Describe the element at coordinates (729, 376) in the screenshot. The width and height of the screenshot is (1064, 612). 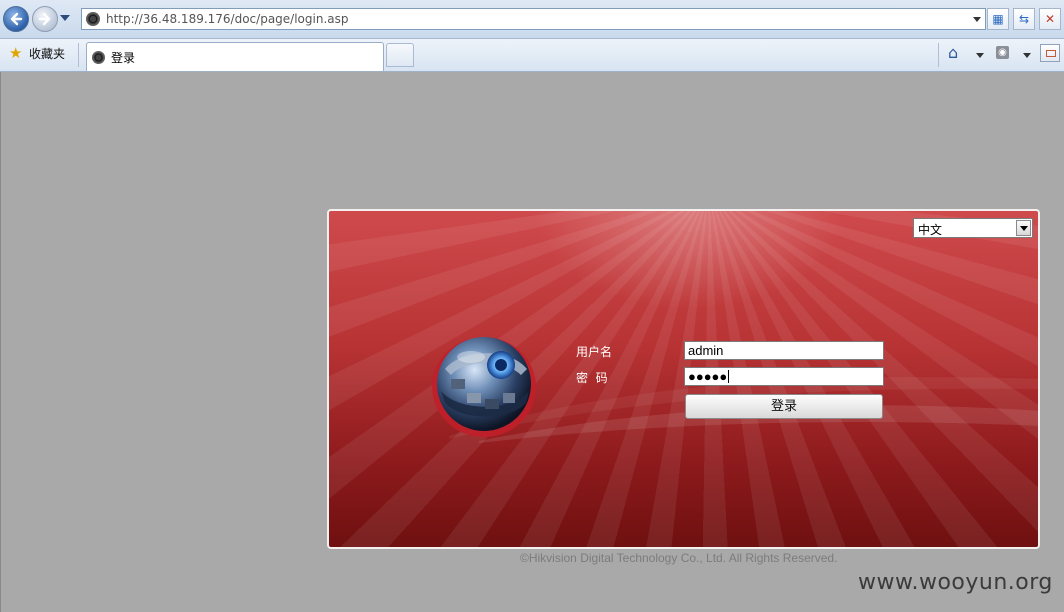
I see `text-caret` at that location.